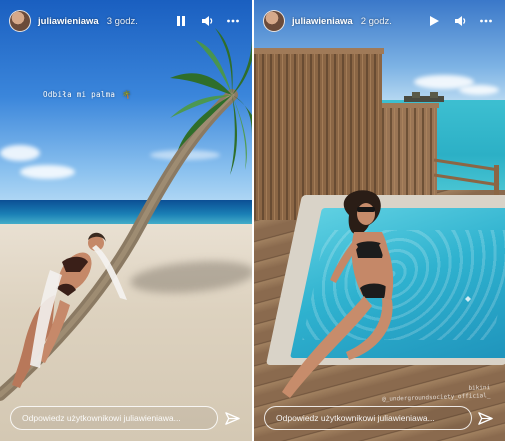  What do you see at coordinates (181, 21) in the screenshot?
I see `pause-icon` at bounding box center [181, 21].